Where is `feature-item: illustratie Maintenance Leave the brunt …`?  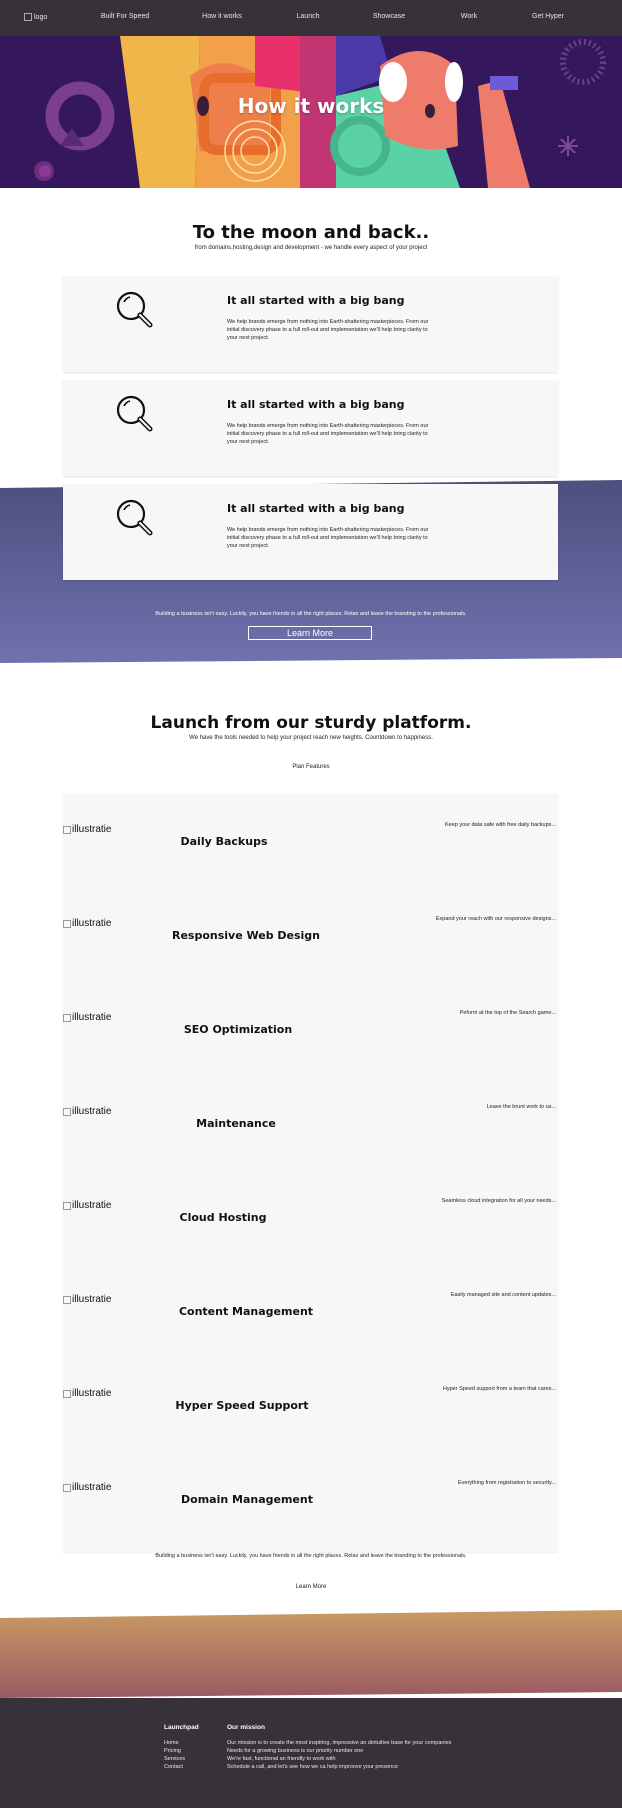
feature-item: illustratie Maintenance Leave the brunt … is located at coordinates (310, 1123).